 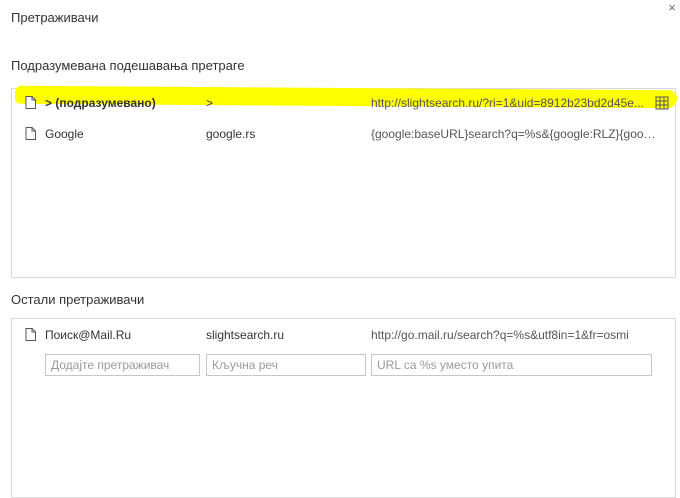 What do you see at coordinates (100, 103) in the screenshot?
I see `engine-name: > (подразумевано)` at bounding box center [100, 103].